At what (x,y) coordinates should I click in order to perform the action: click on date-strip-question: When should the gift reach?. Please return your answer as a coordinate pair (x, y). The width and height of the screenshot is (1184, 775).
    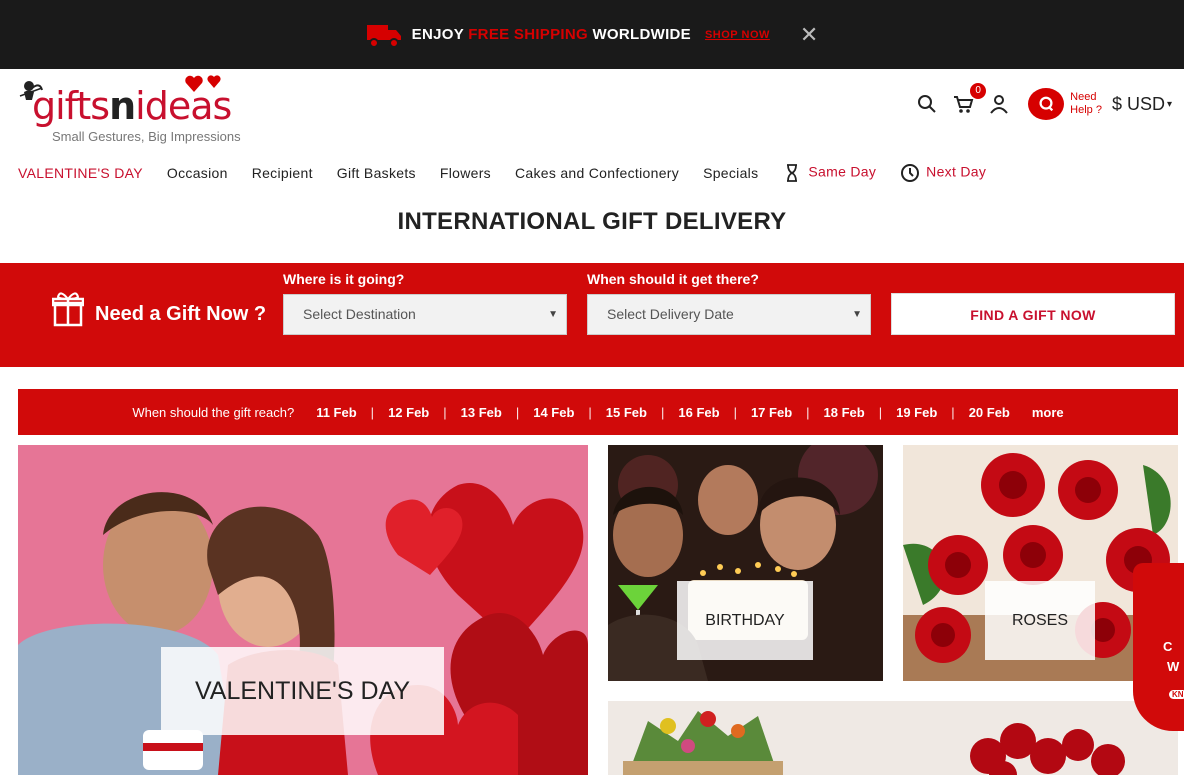
    Looking at the image, I should click on (213, 412).